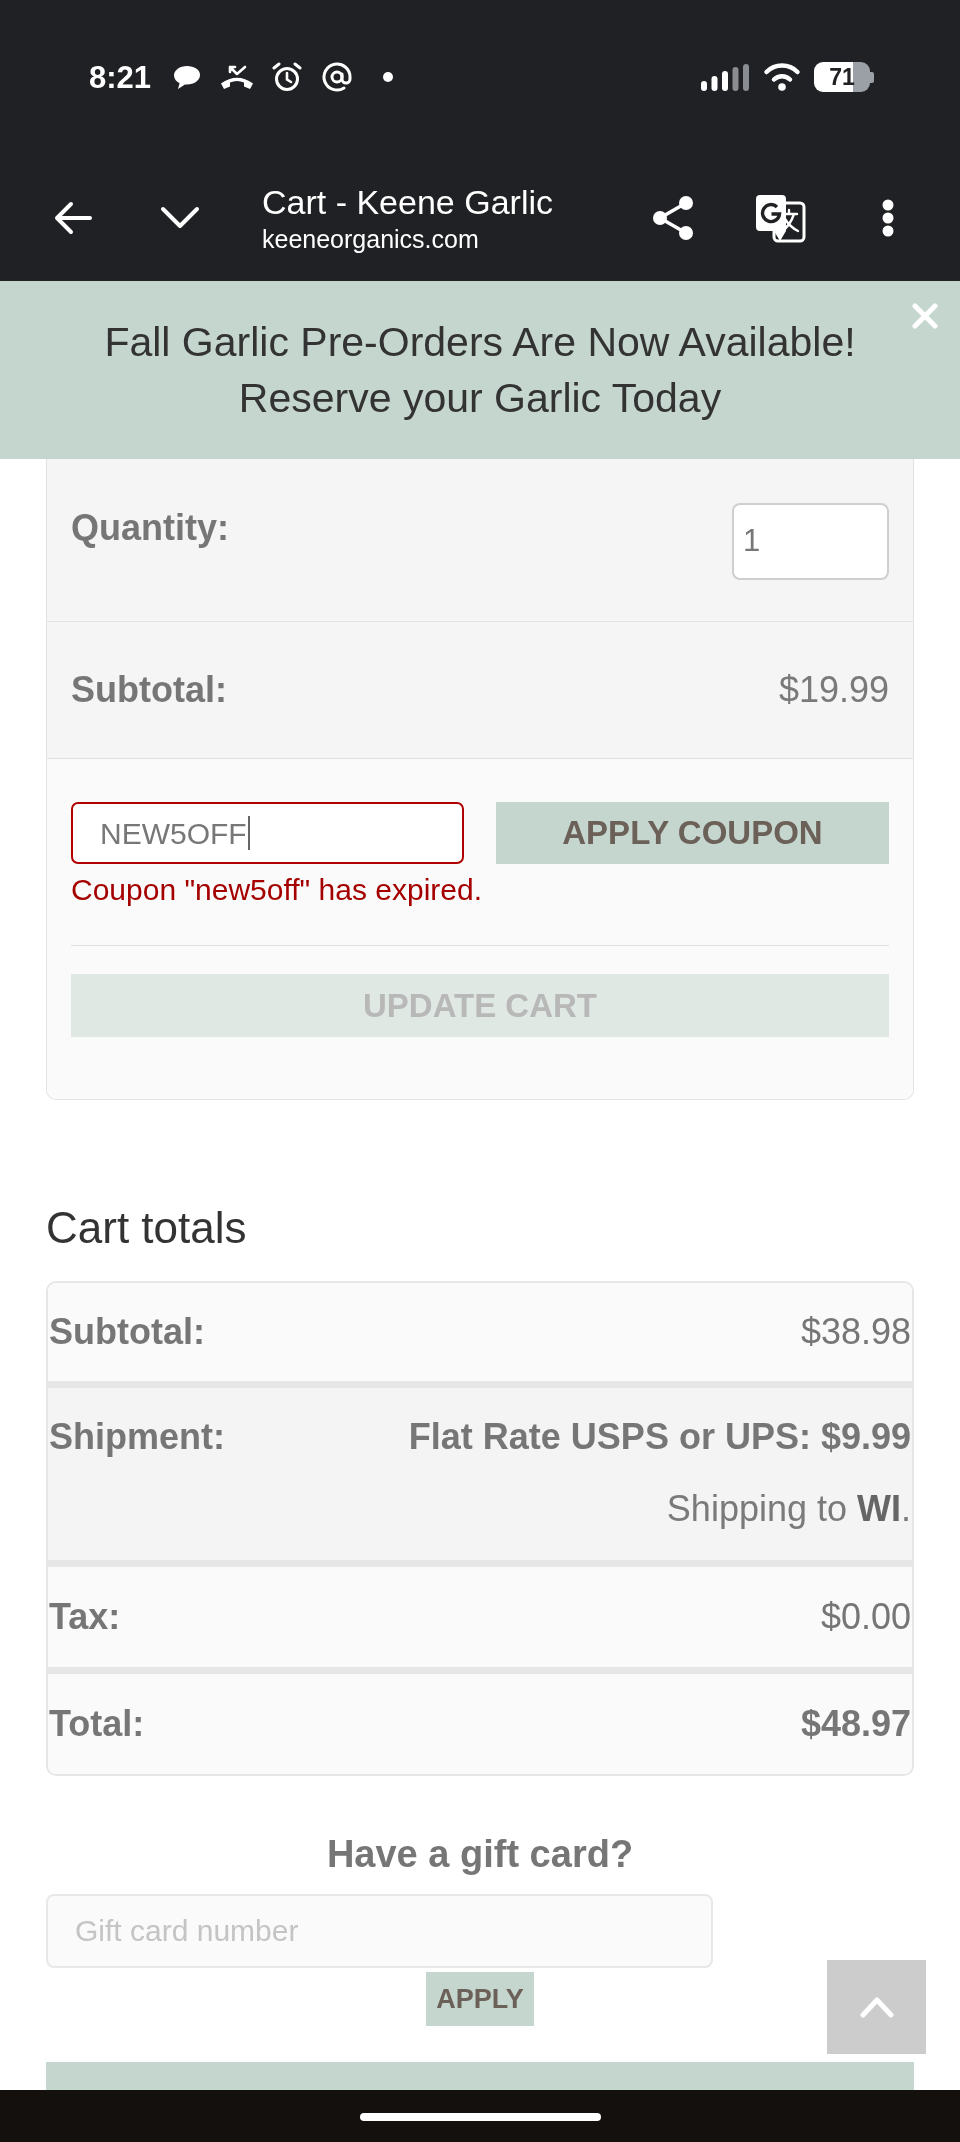 Image resolution: width=960 pixels, height=2142 pixels. I want to click on totals-value: $48.97, so click(855, 1724).